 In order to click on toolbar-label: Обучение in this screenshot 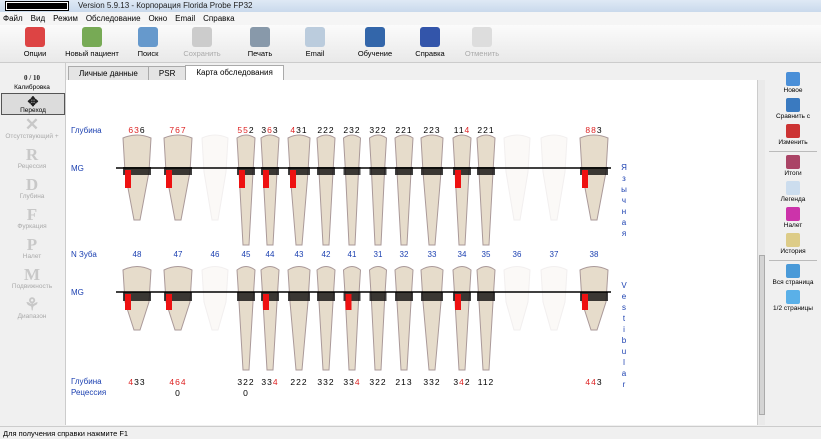, I will do `click(375, 53)`.